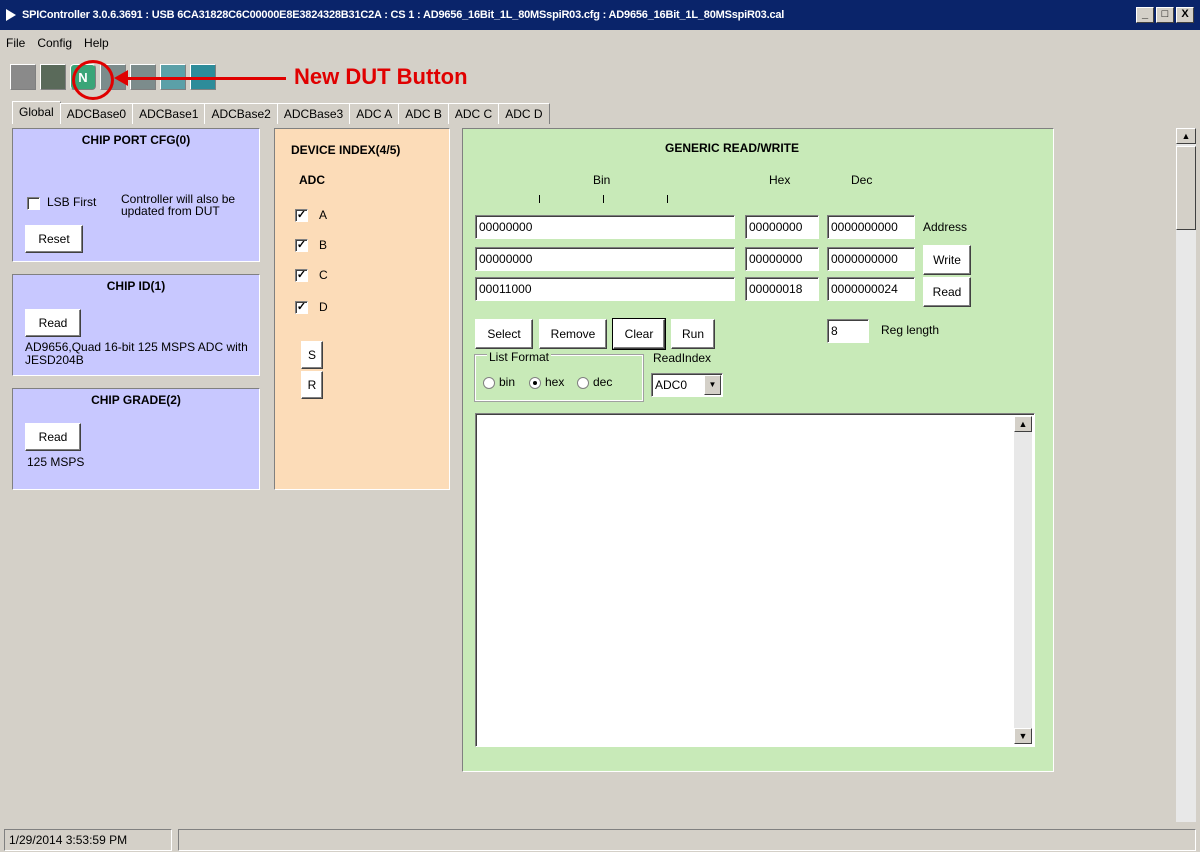  What do you see at coordinates (346, 150) in the screenshot?
I see `device-index-title: DEVICE INDEX(4/5)` at bounding box center [346, 150].